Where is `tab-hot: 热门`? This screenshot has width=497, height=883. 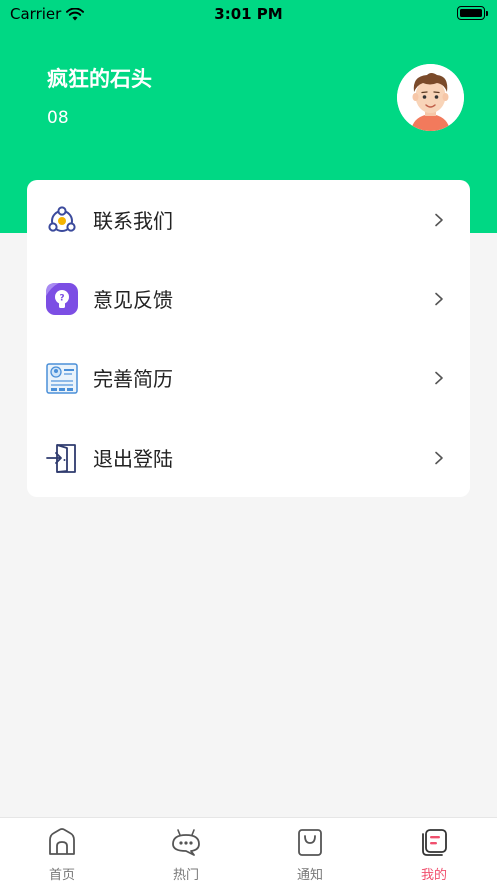 tab-hot: 热门 is located at coordinates (186, 850).